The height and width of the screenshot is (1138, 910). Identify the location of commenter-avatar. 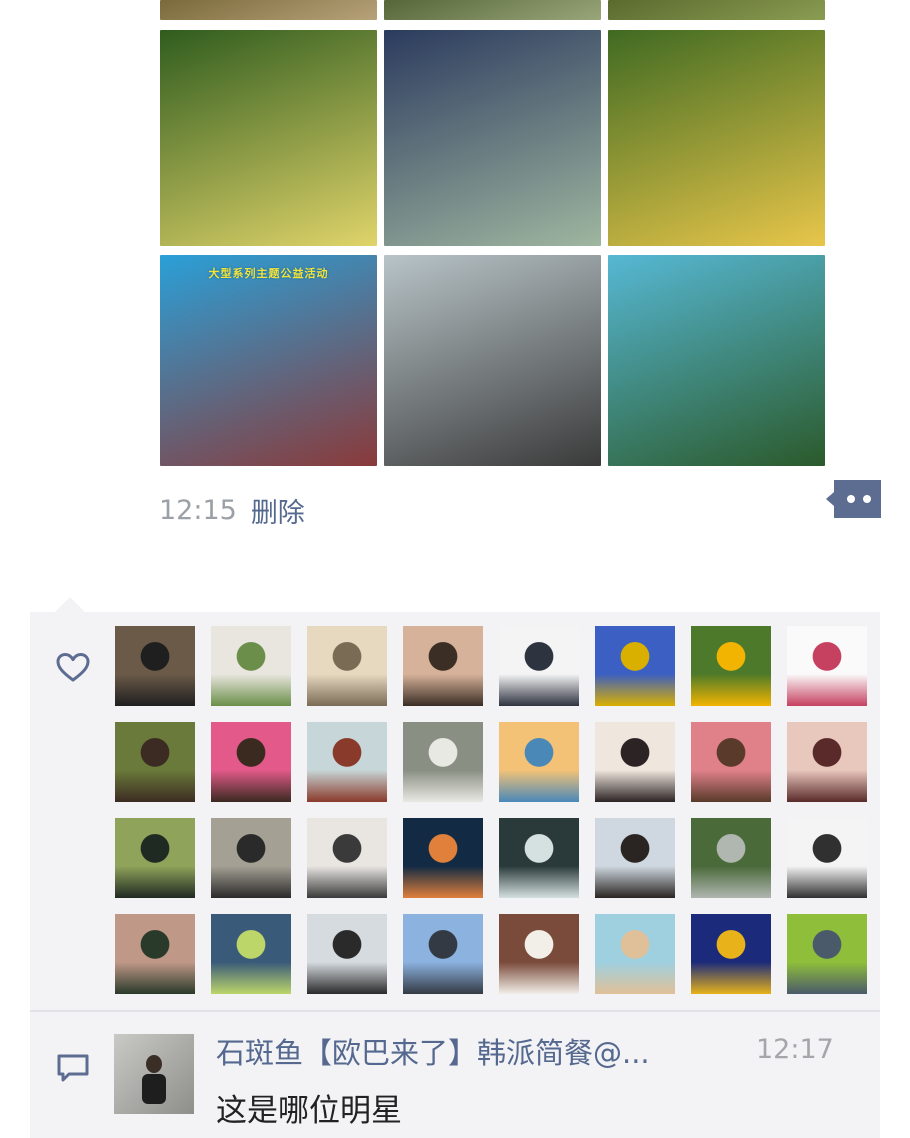
(154, 1074).